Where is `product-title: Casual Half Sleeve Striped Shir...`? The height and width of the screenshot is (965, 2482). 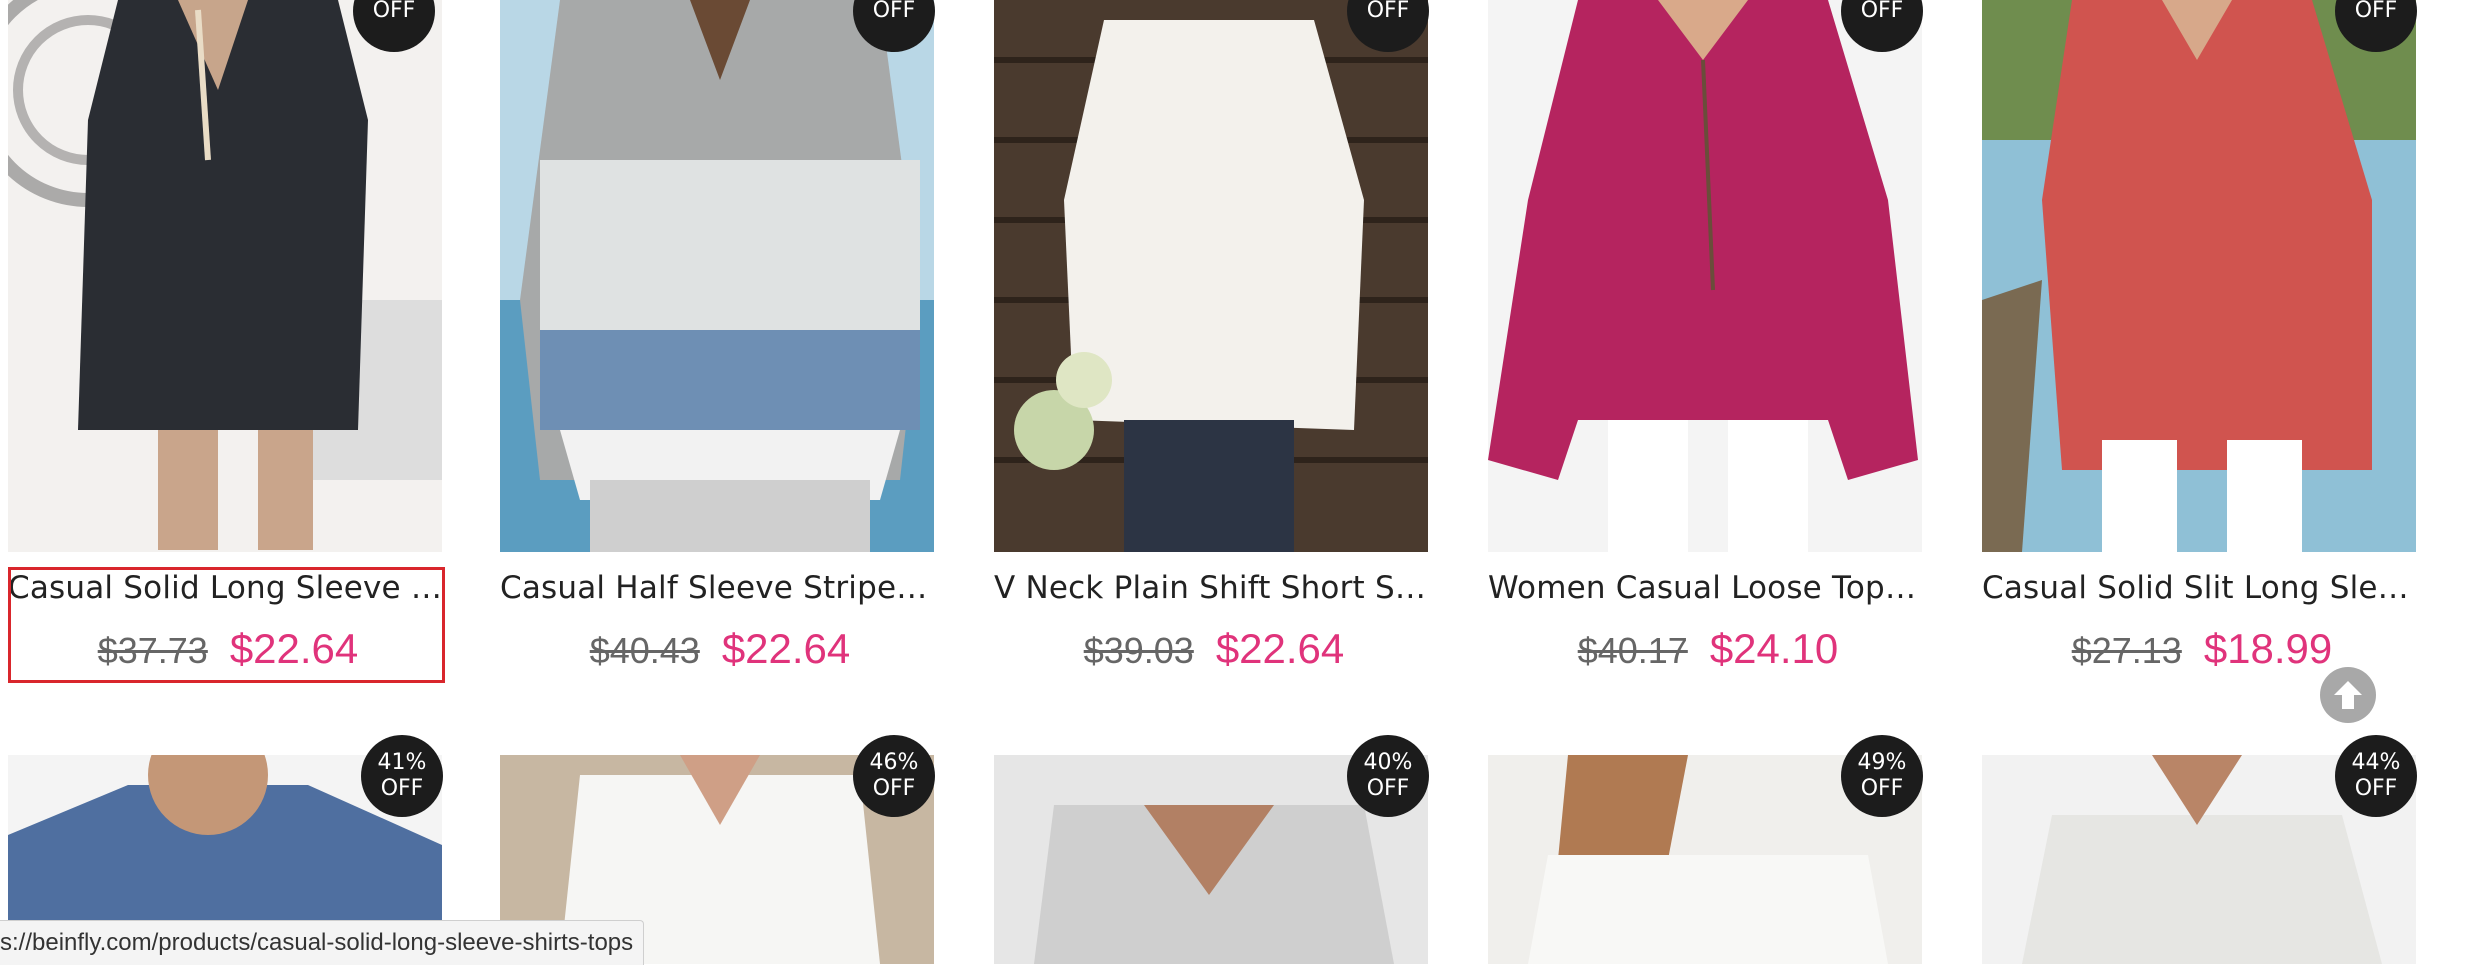
product-title: Casual Half Sleeve Striped Shir... is located at coordinates (720, 588).